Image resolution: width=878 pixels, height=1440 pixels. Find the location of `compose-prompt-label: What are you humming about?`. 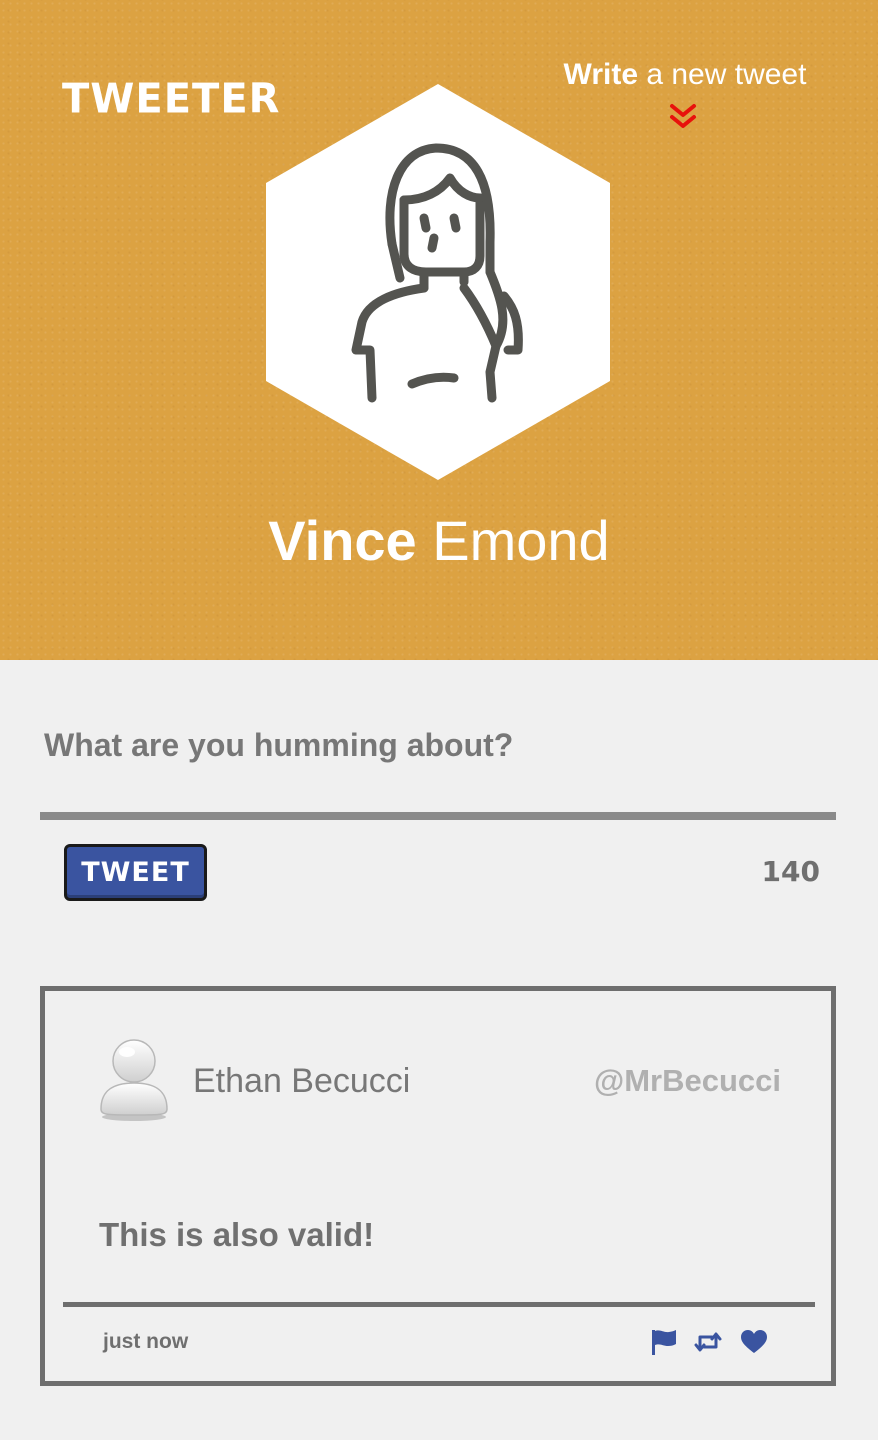

compose-prompt-label: What are you humming about? is located at coordinates (279, 745).